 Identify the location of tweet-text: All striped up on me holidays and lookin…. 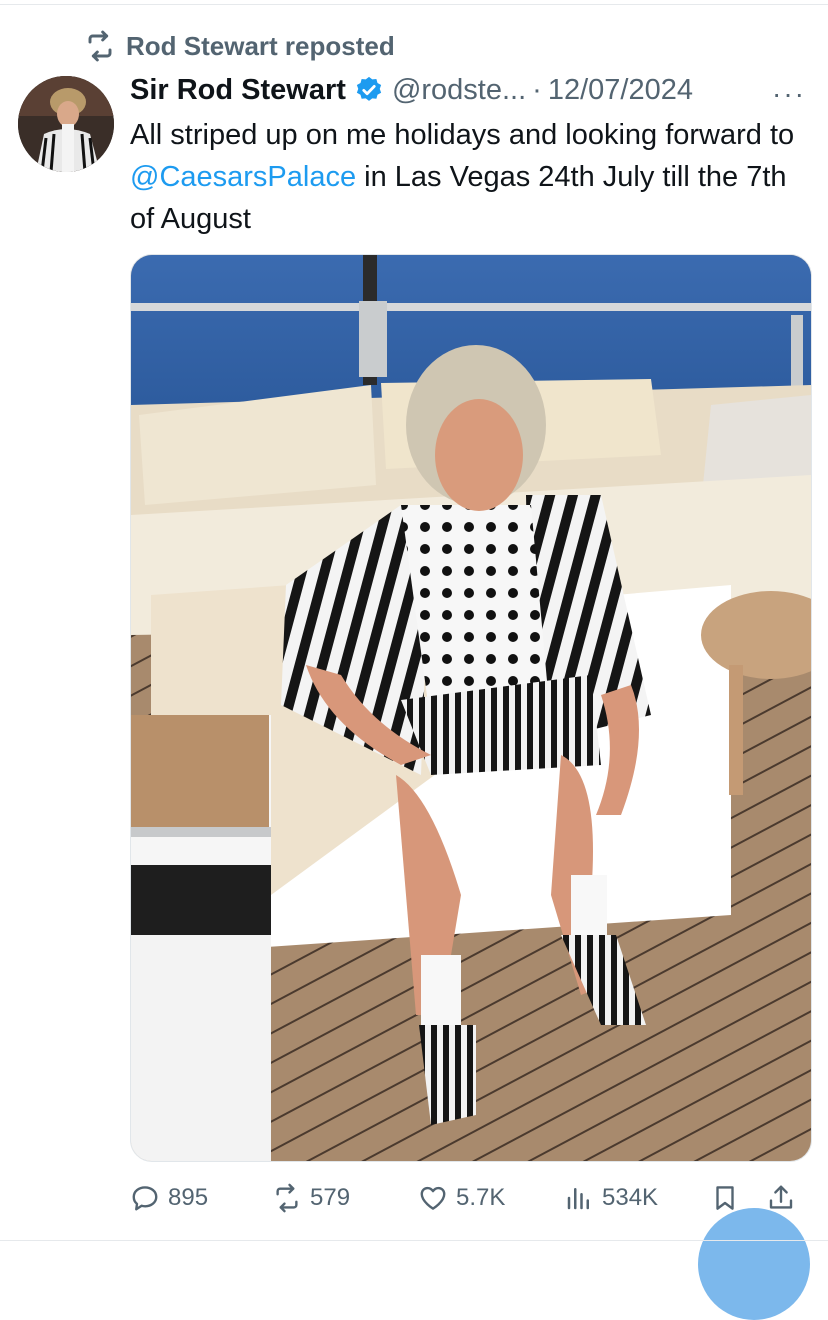
(470, 177).